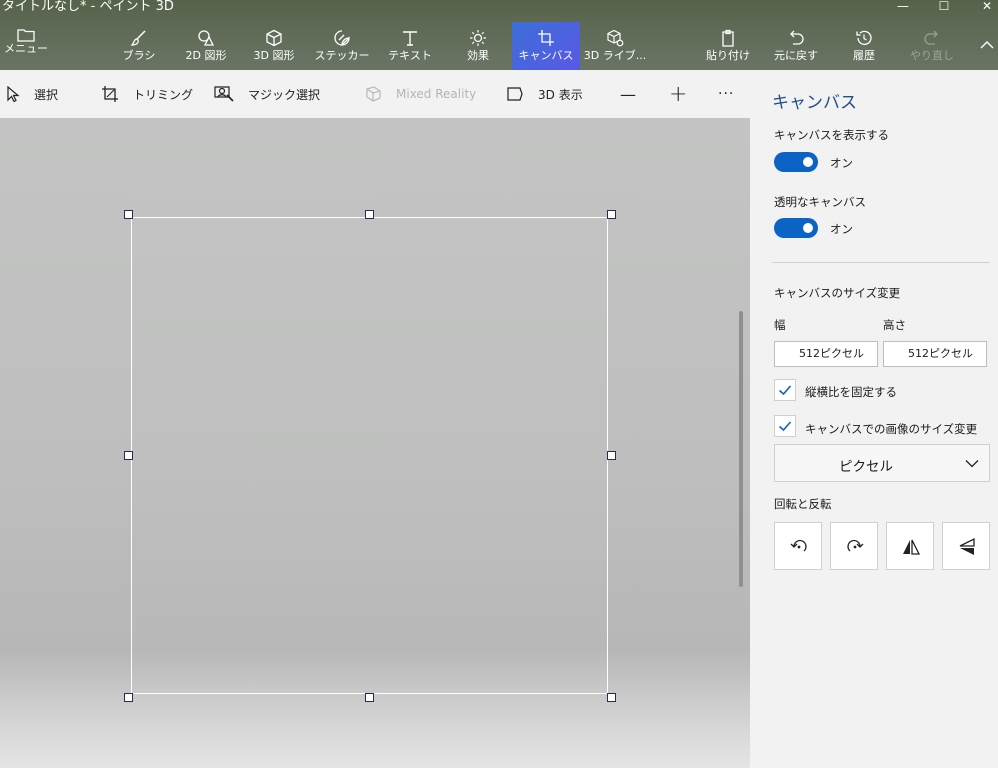  What do you see at coordinates (741, 449) in the screenshot?
I see `vertical-scrollbar` at bounding box center [741, 449].